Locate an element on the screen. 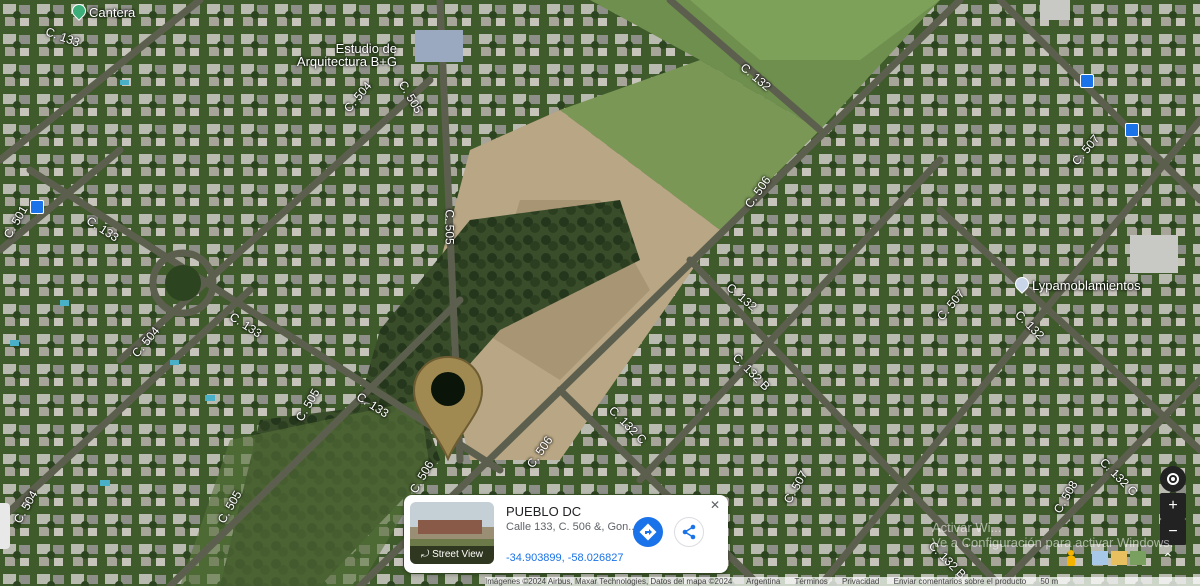 Image resolution: width=1200 pixels, height=586 pixels. pegman-icon is located at coordinates (1071, 558).